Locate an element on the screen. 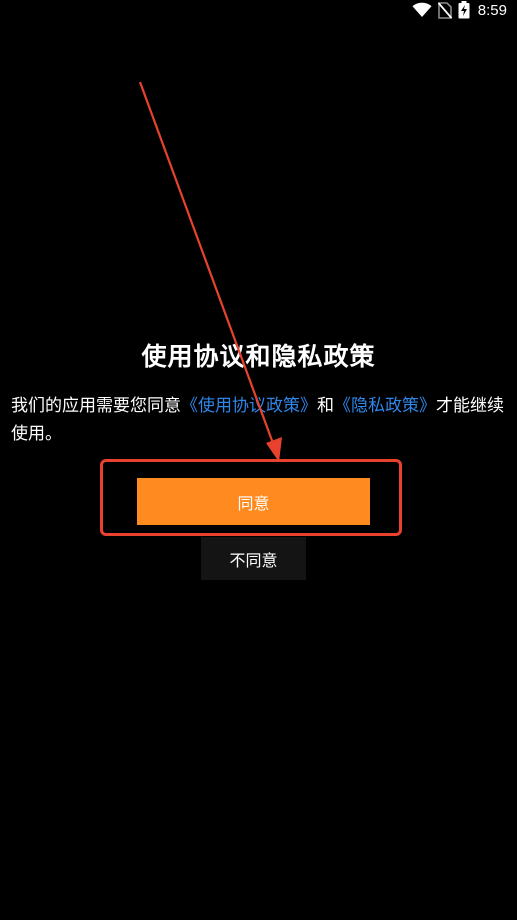 The width and height of the screenshot is (517, 920). battery-charging-icon is located at coordinates (464, 10).